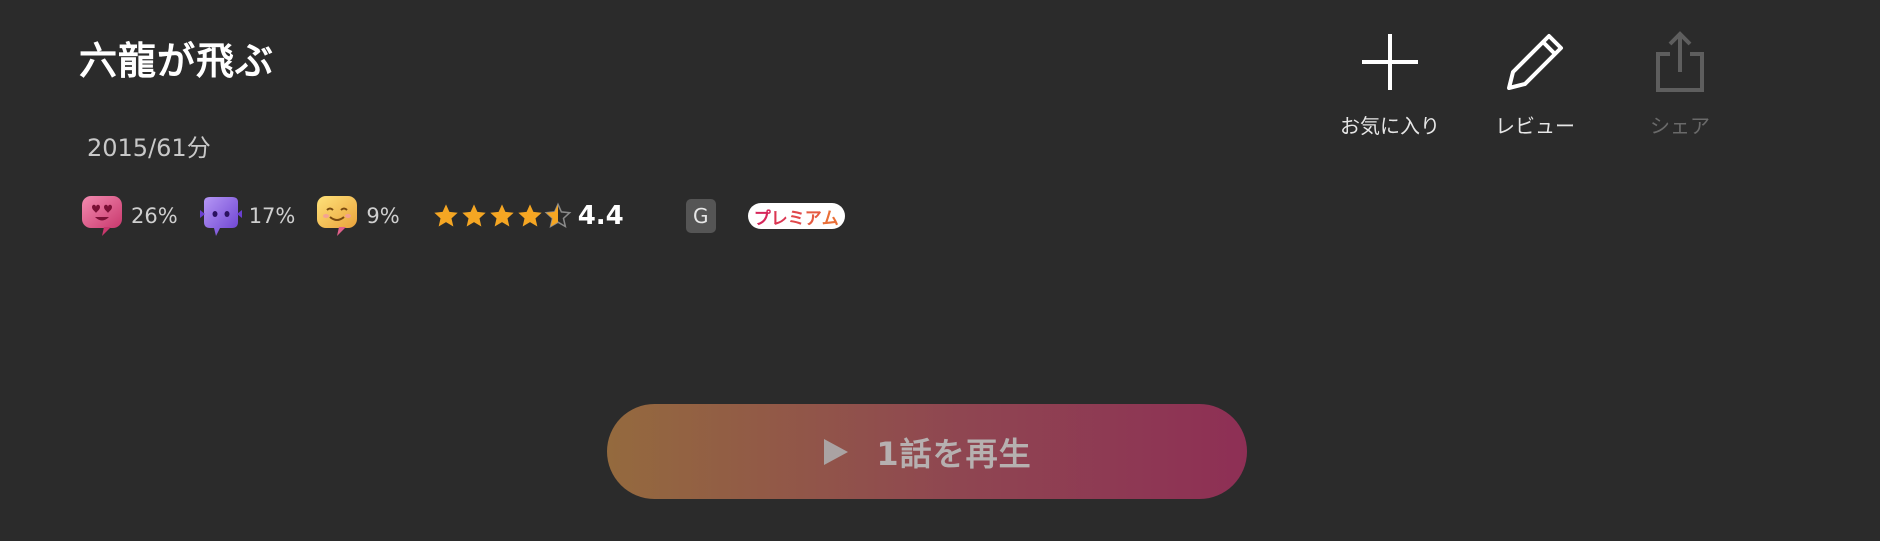 The image size is (1880, 541). Describe the element at coordinates (954, 453) in the screenshot. I see `play-episode-label: 1話を再生` at that location.